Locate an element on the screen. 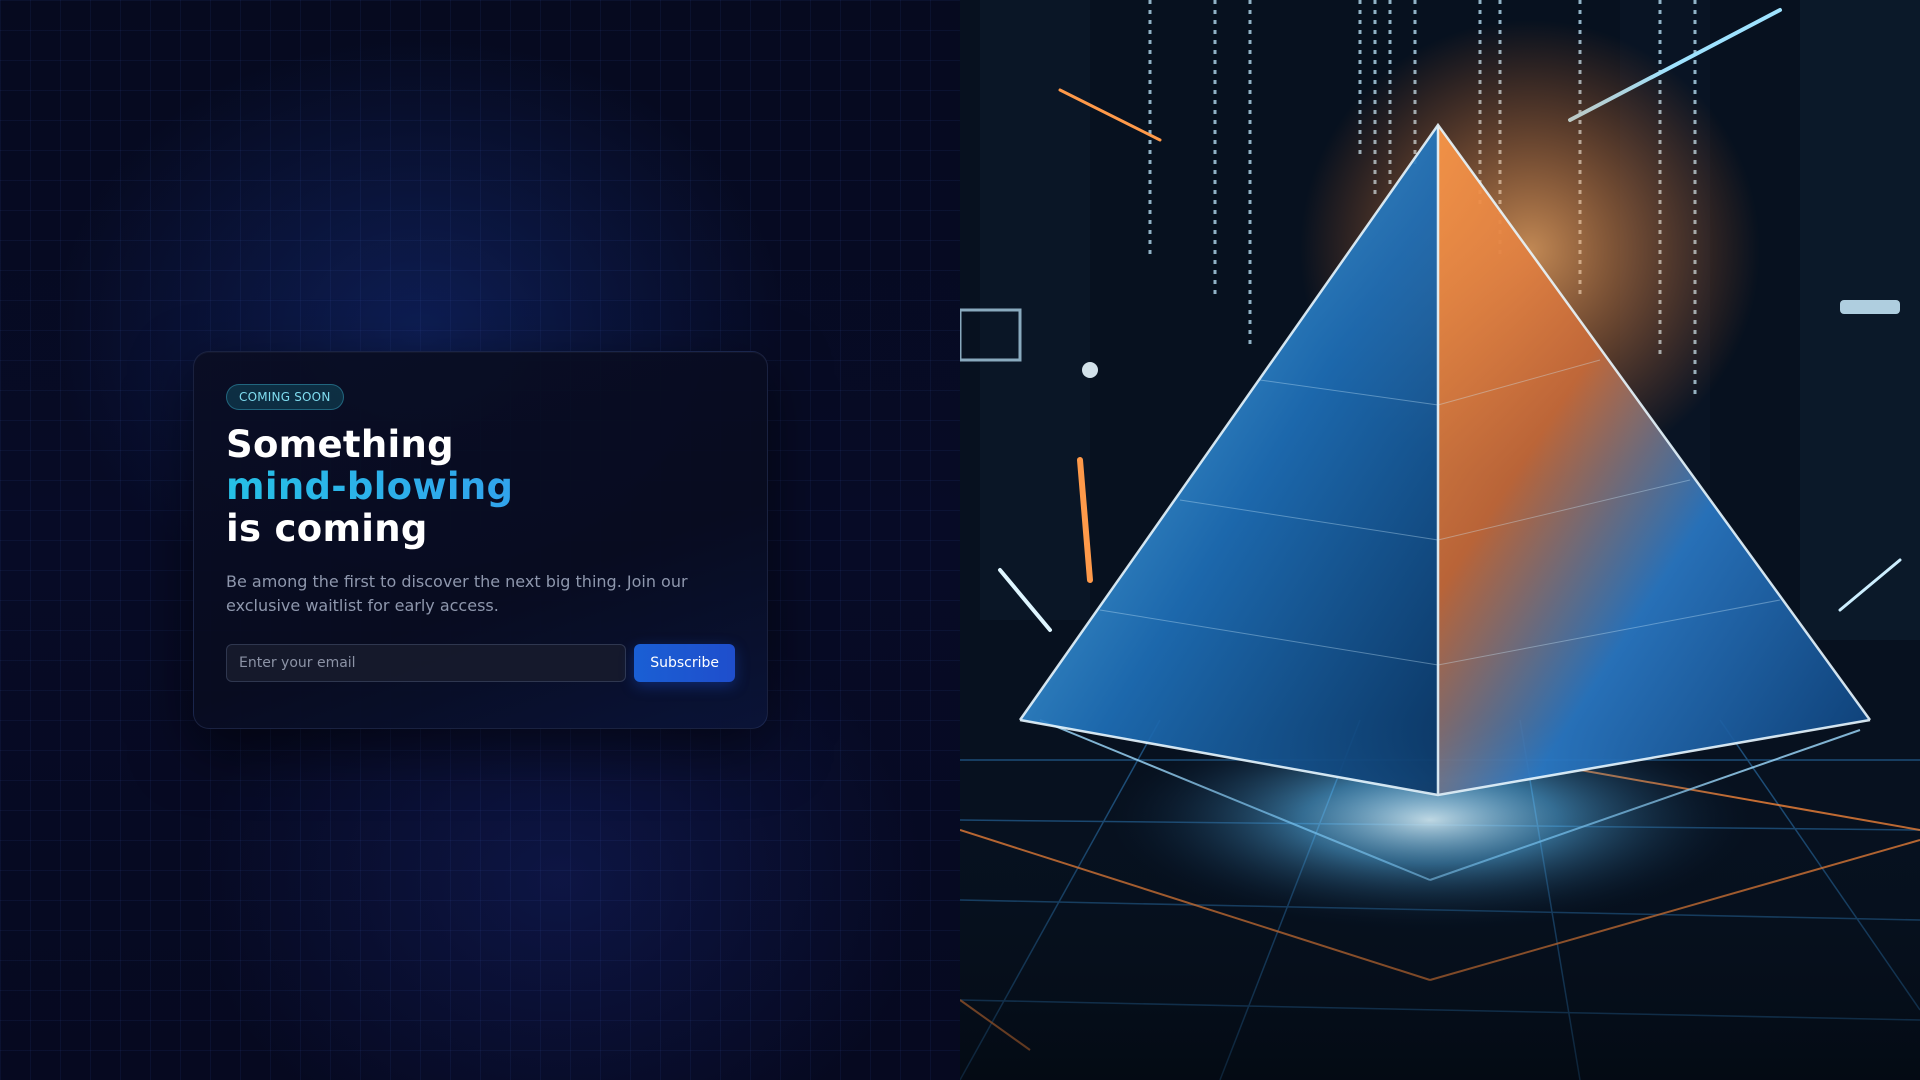  headline-line-3: is coming is located at coordinates (327, 528).